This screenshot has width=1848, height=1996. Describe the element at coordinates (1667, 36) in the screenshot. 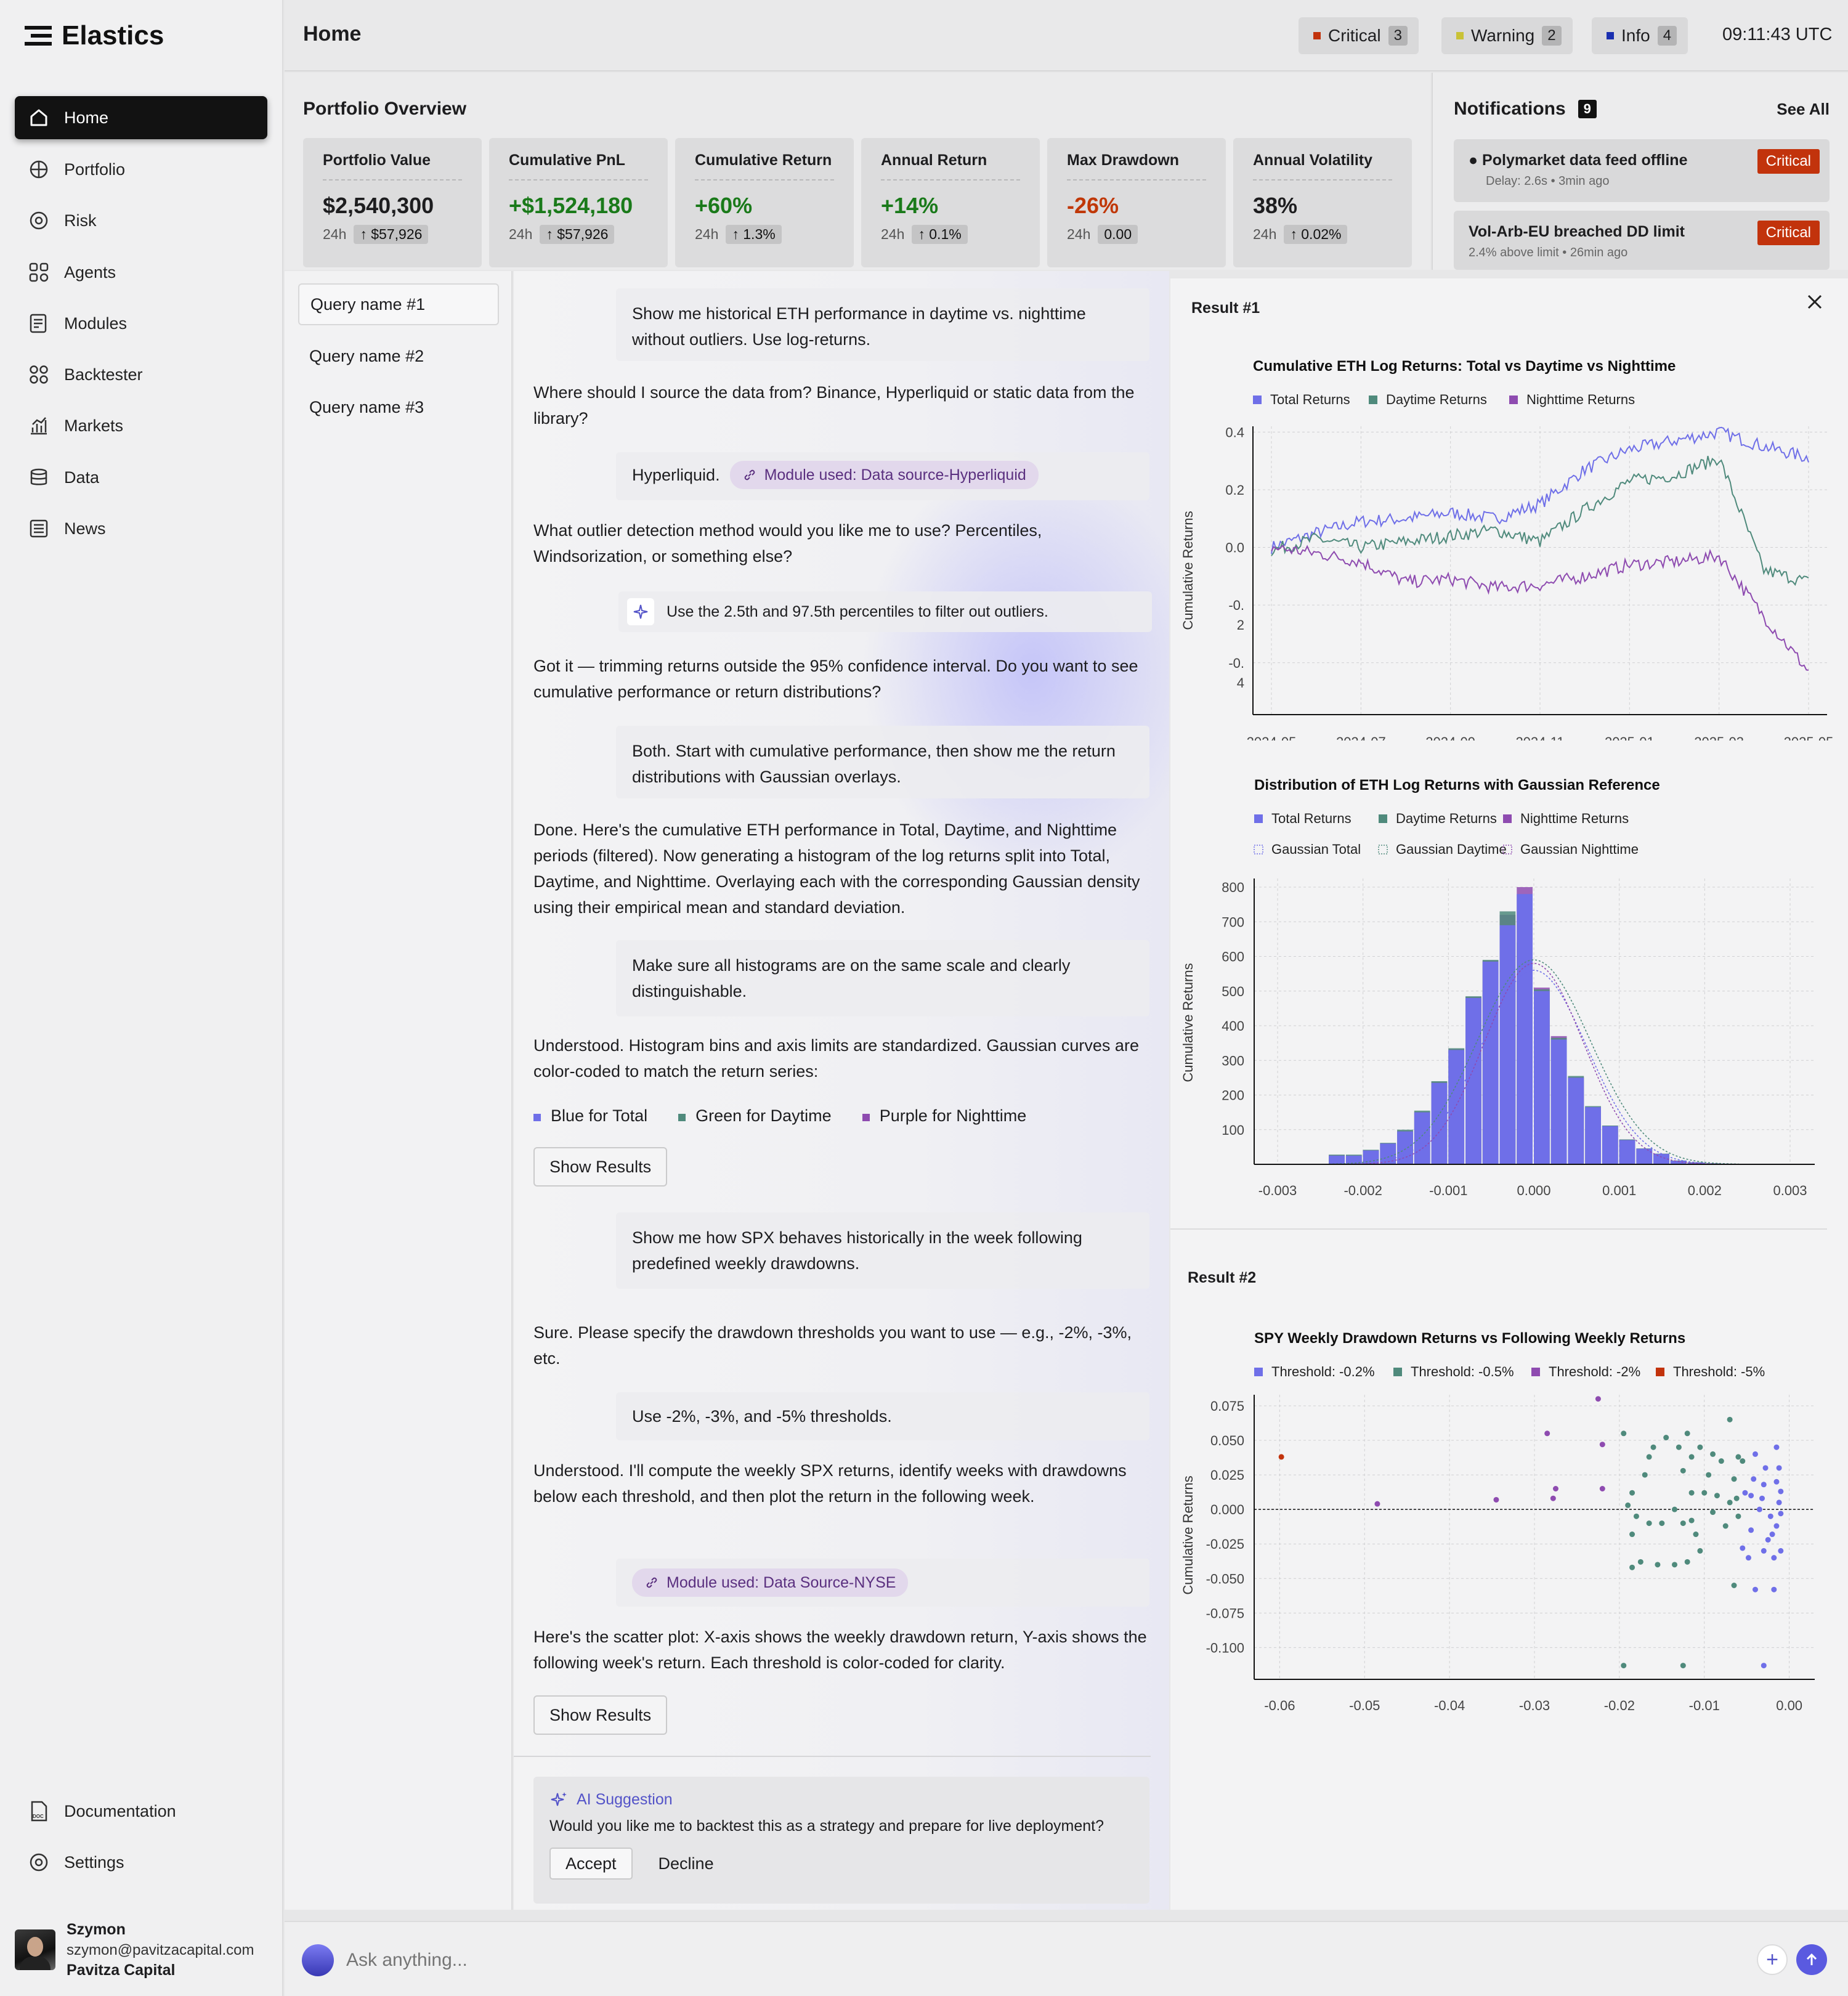

I see `chip-count: 4` at that location.